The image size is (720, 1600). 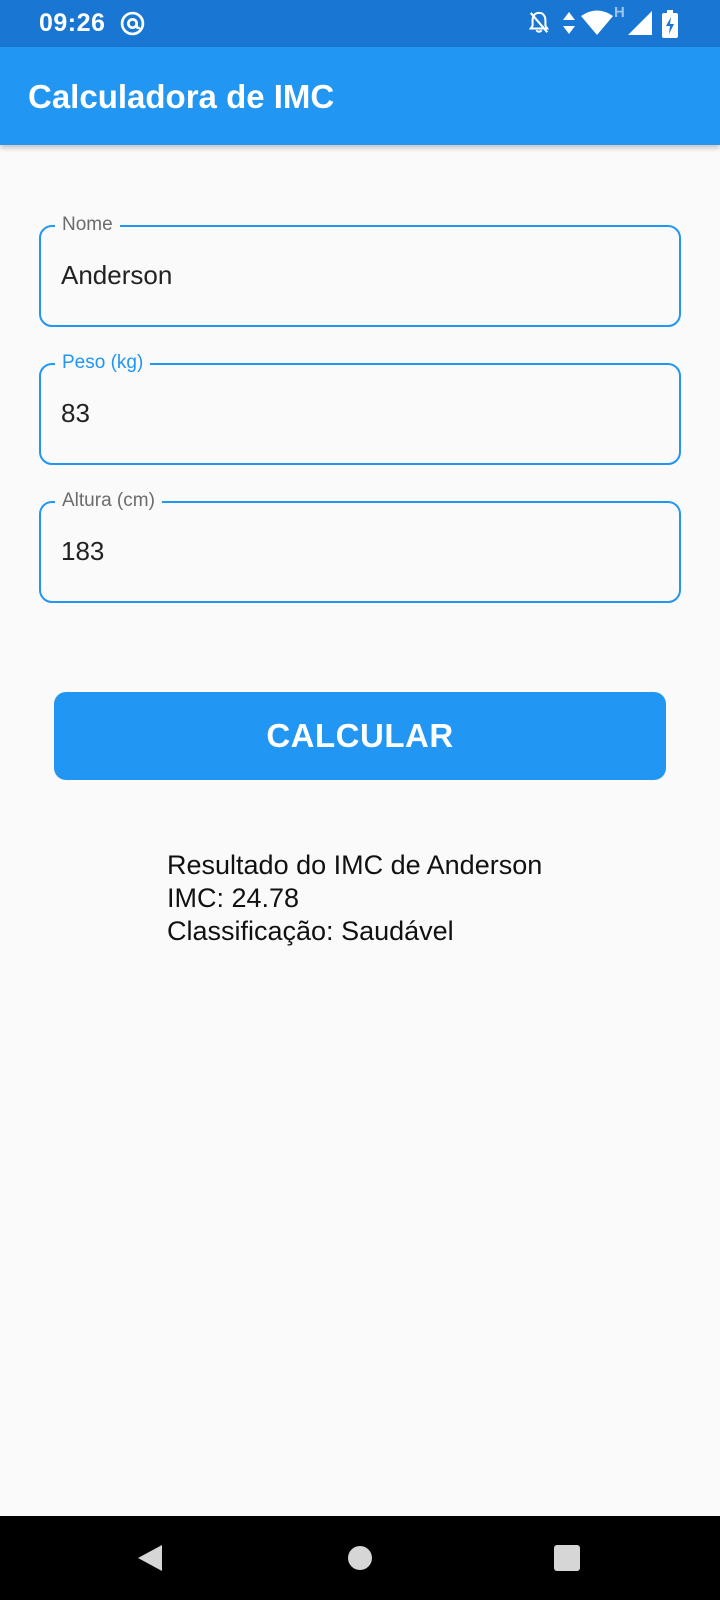 I want to click on app-bar: Calculadora de IMC, so click(x=360, y=96).